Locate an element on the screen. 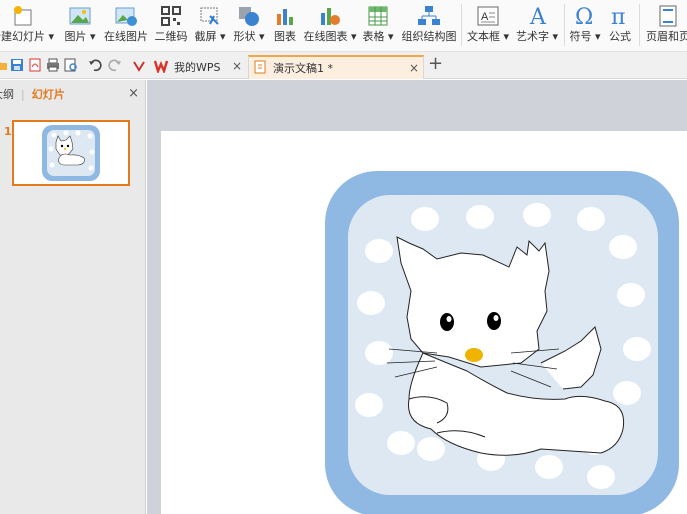 Image resolution: width=687 pixels, height=514 pixels. new-slide-button: 新建幻灯片 ▾ is located at coordinates (27, 26).